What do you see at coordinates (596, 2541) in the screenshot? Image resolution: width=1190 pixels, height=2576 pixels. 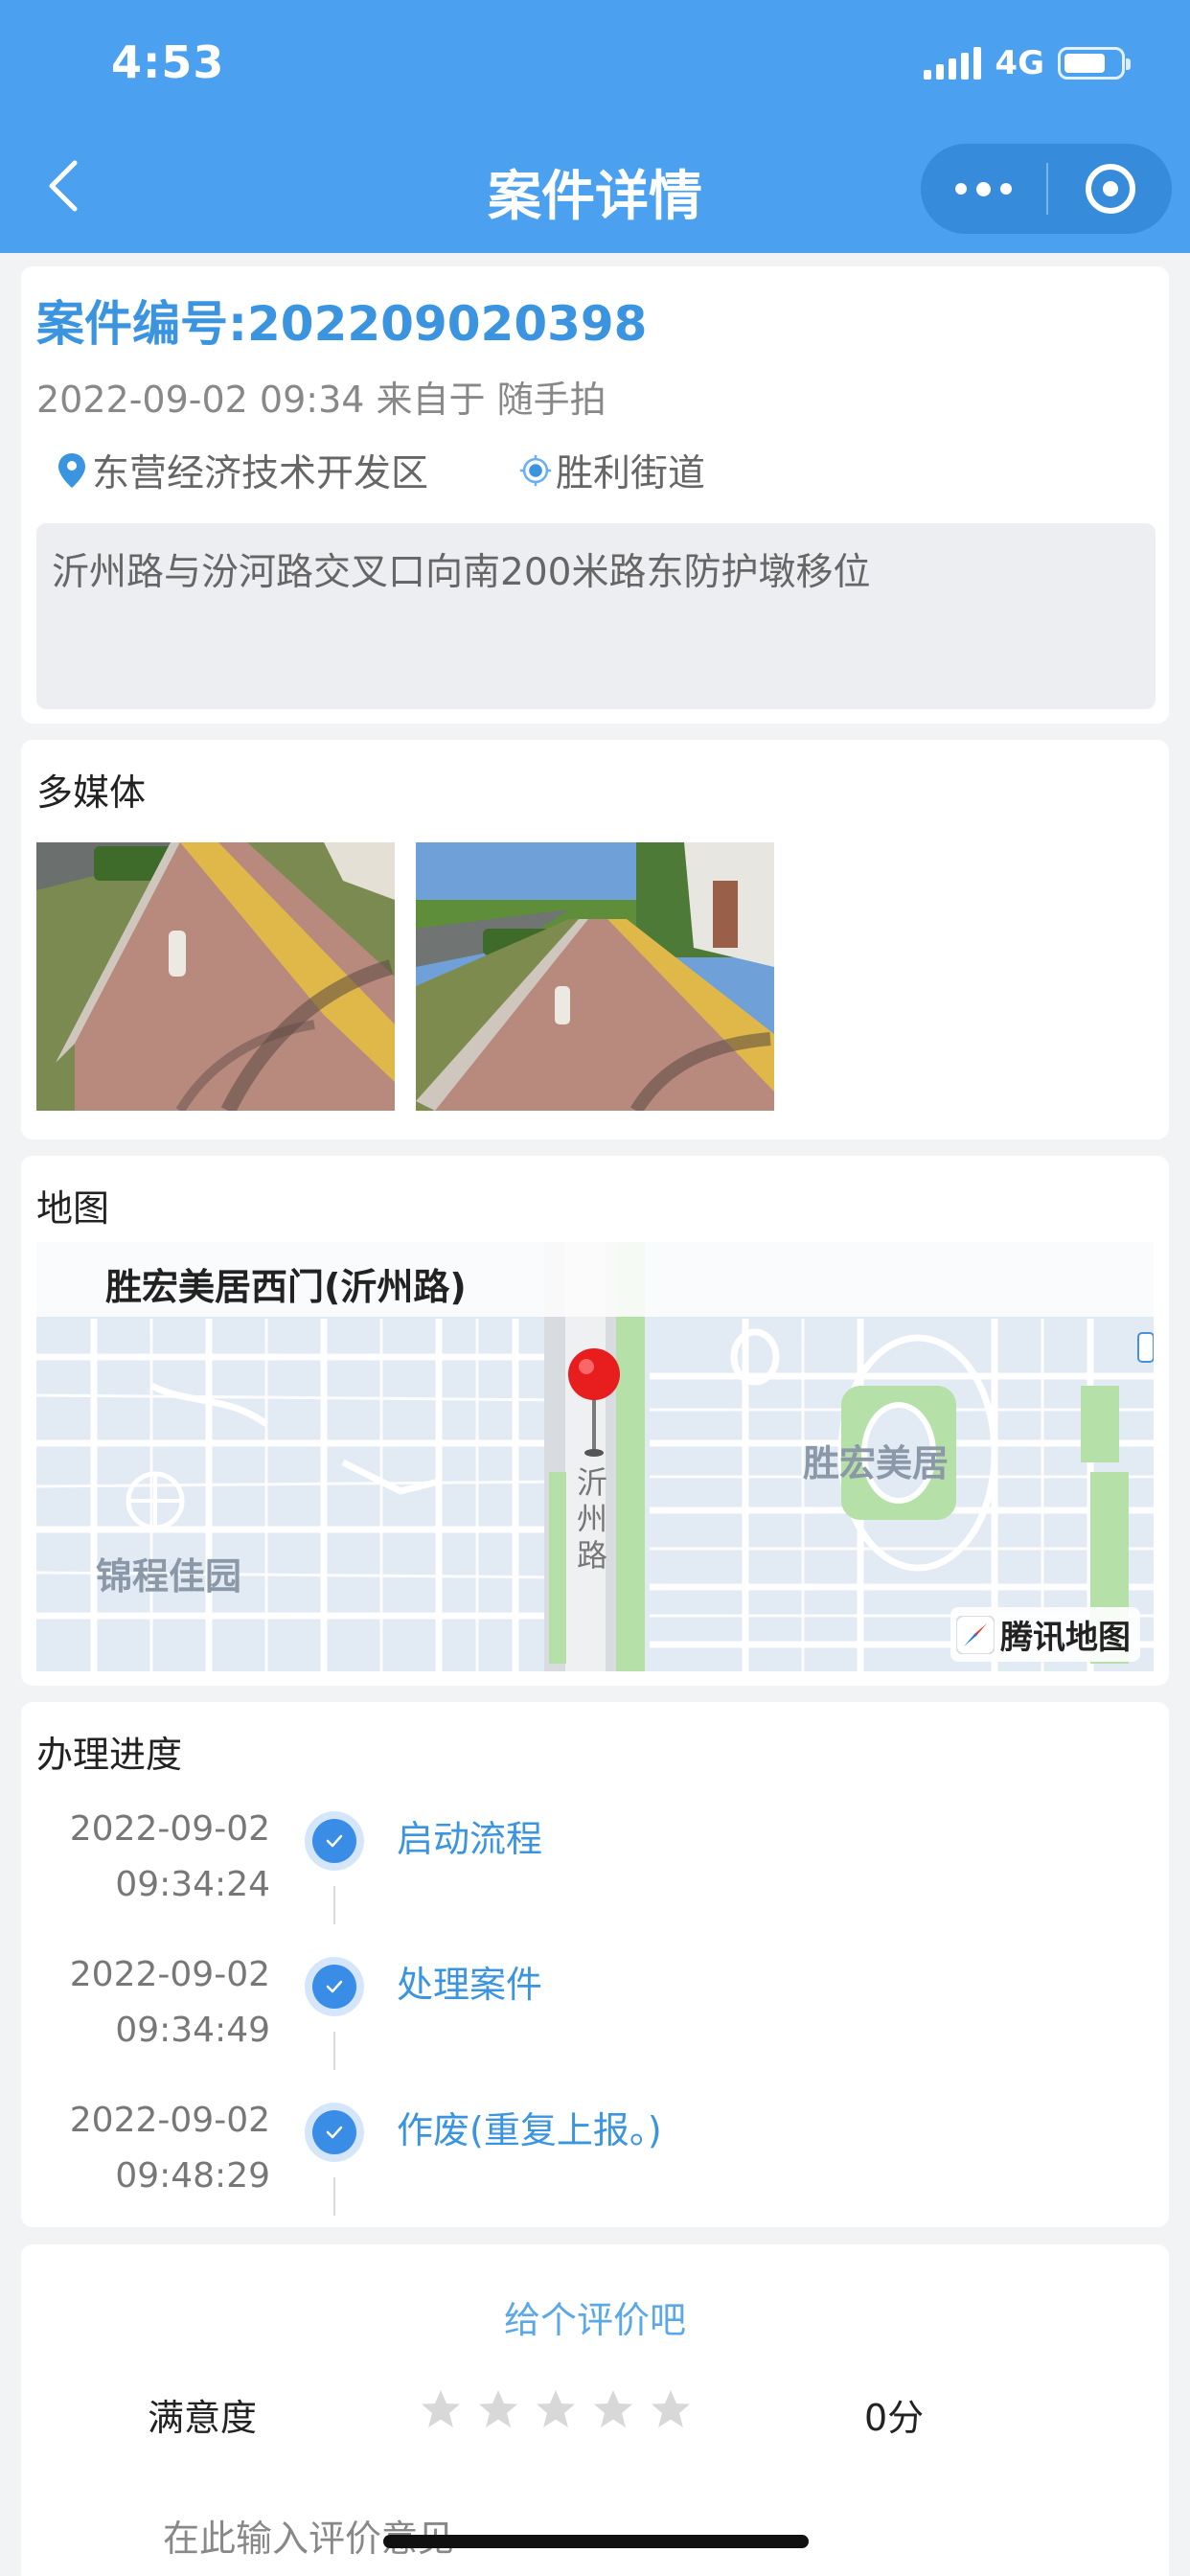 I see `home-indicator` at bounding box center [596, 2541].